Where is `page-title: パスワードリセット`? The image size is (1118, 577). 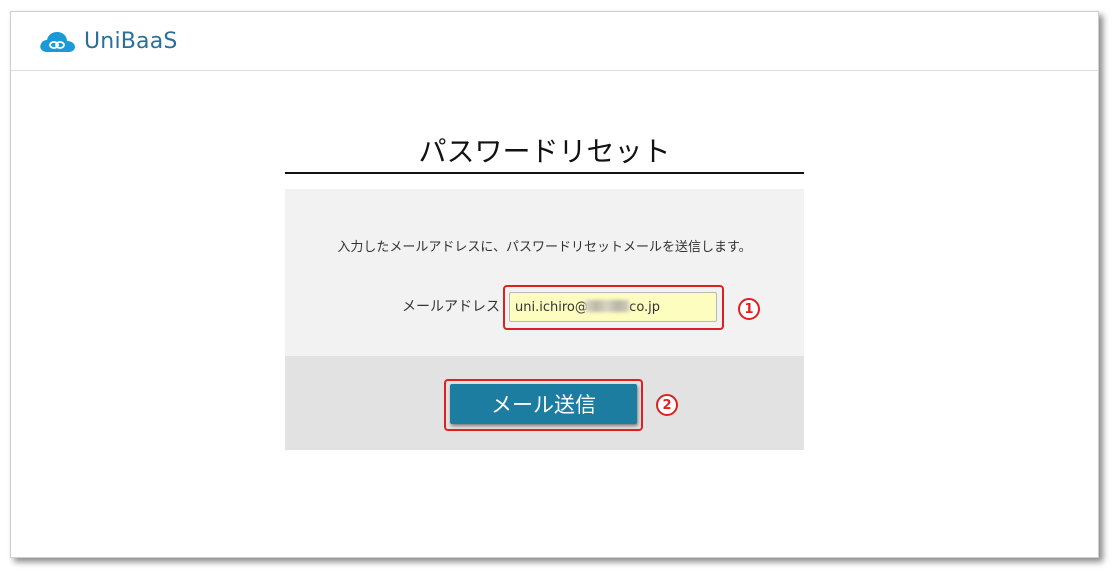
page-title: パスワードリセット is located at coordinates (544, 151).